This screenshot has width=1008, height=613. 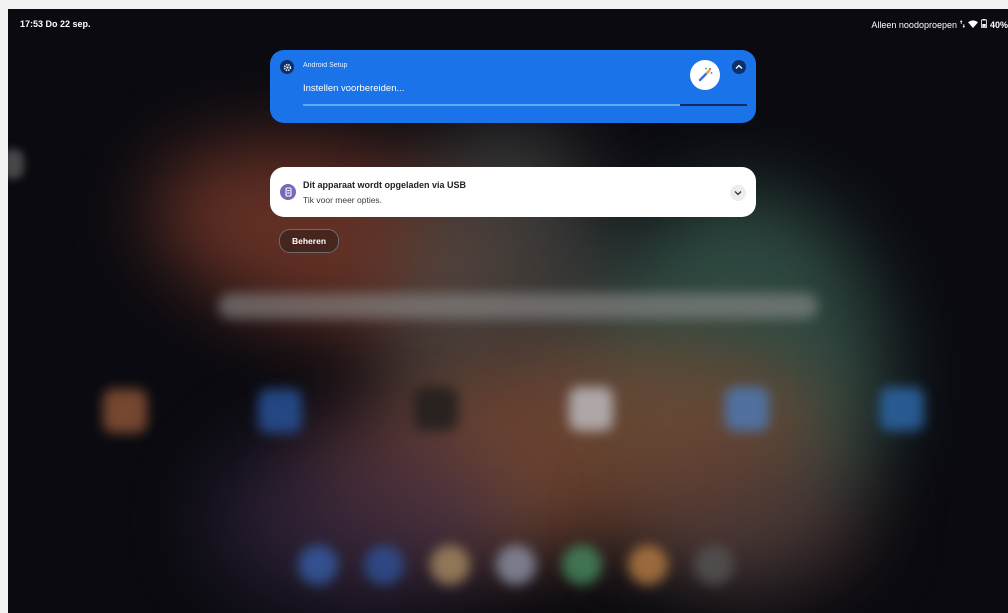 I want to click on notification-subtitle: Tik voor meer opties., so click(x=343, y=200).